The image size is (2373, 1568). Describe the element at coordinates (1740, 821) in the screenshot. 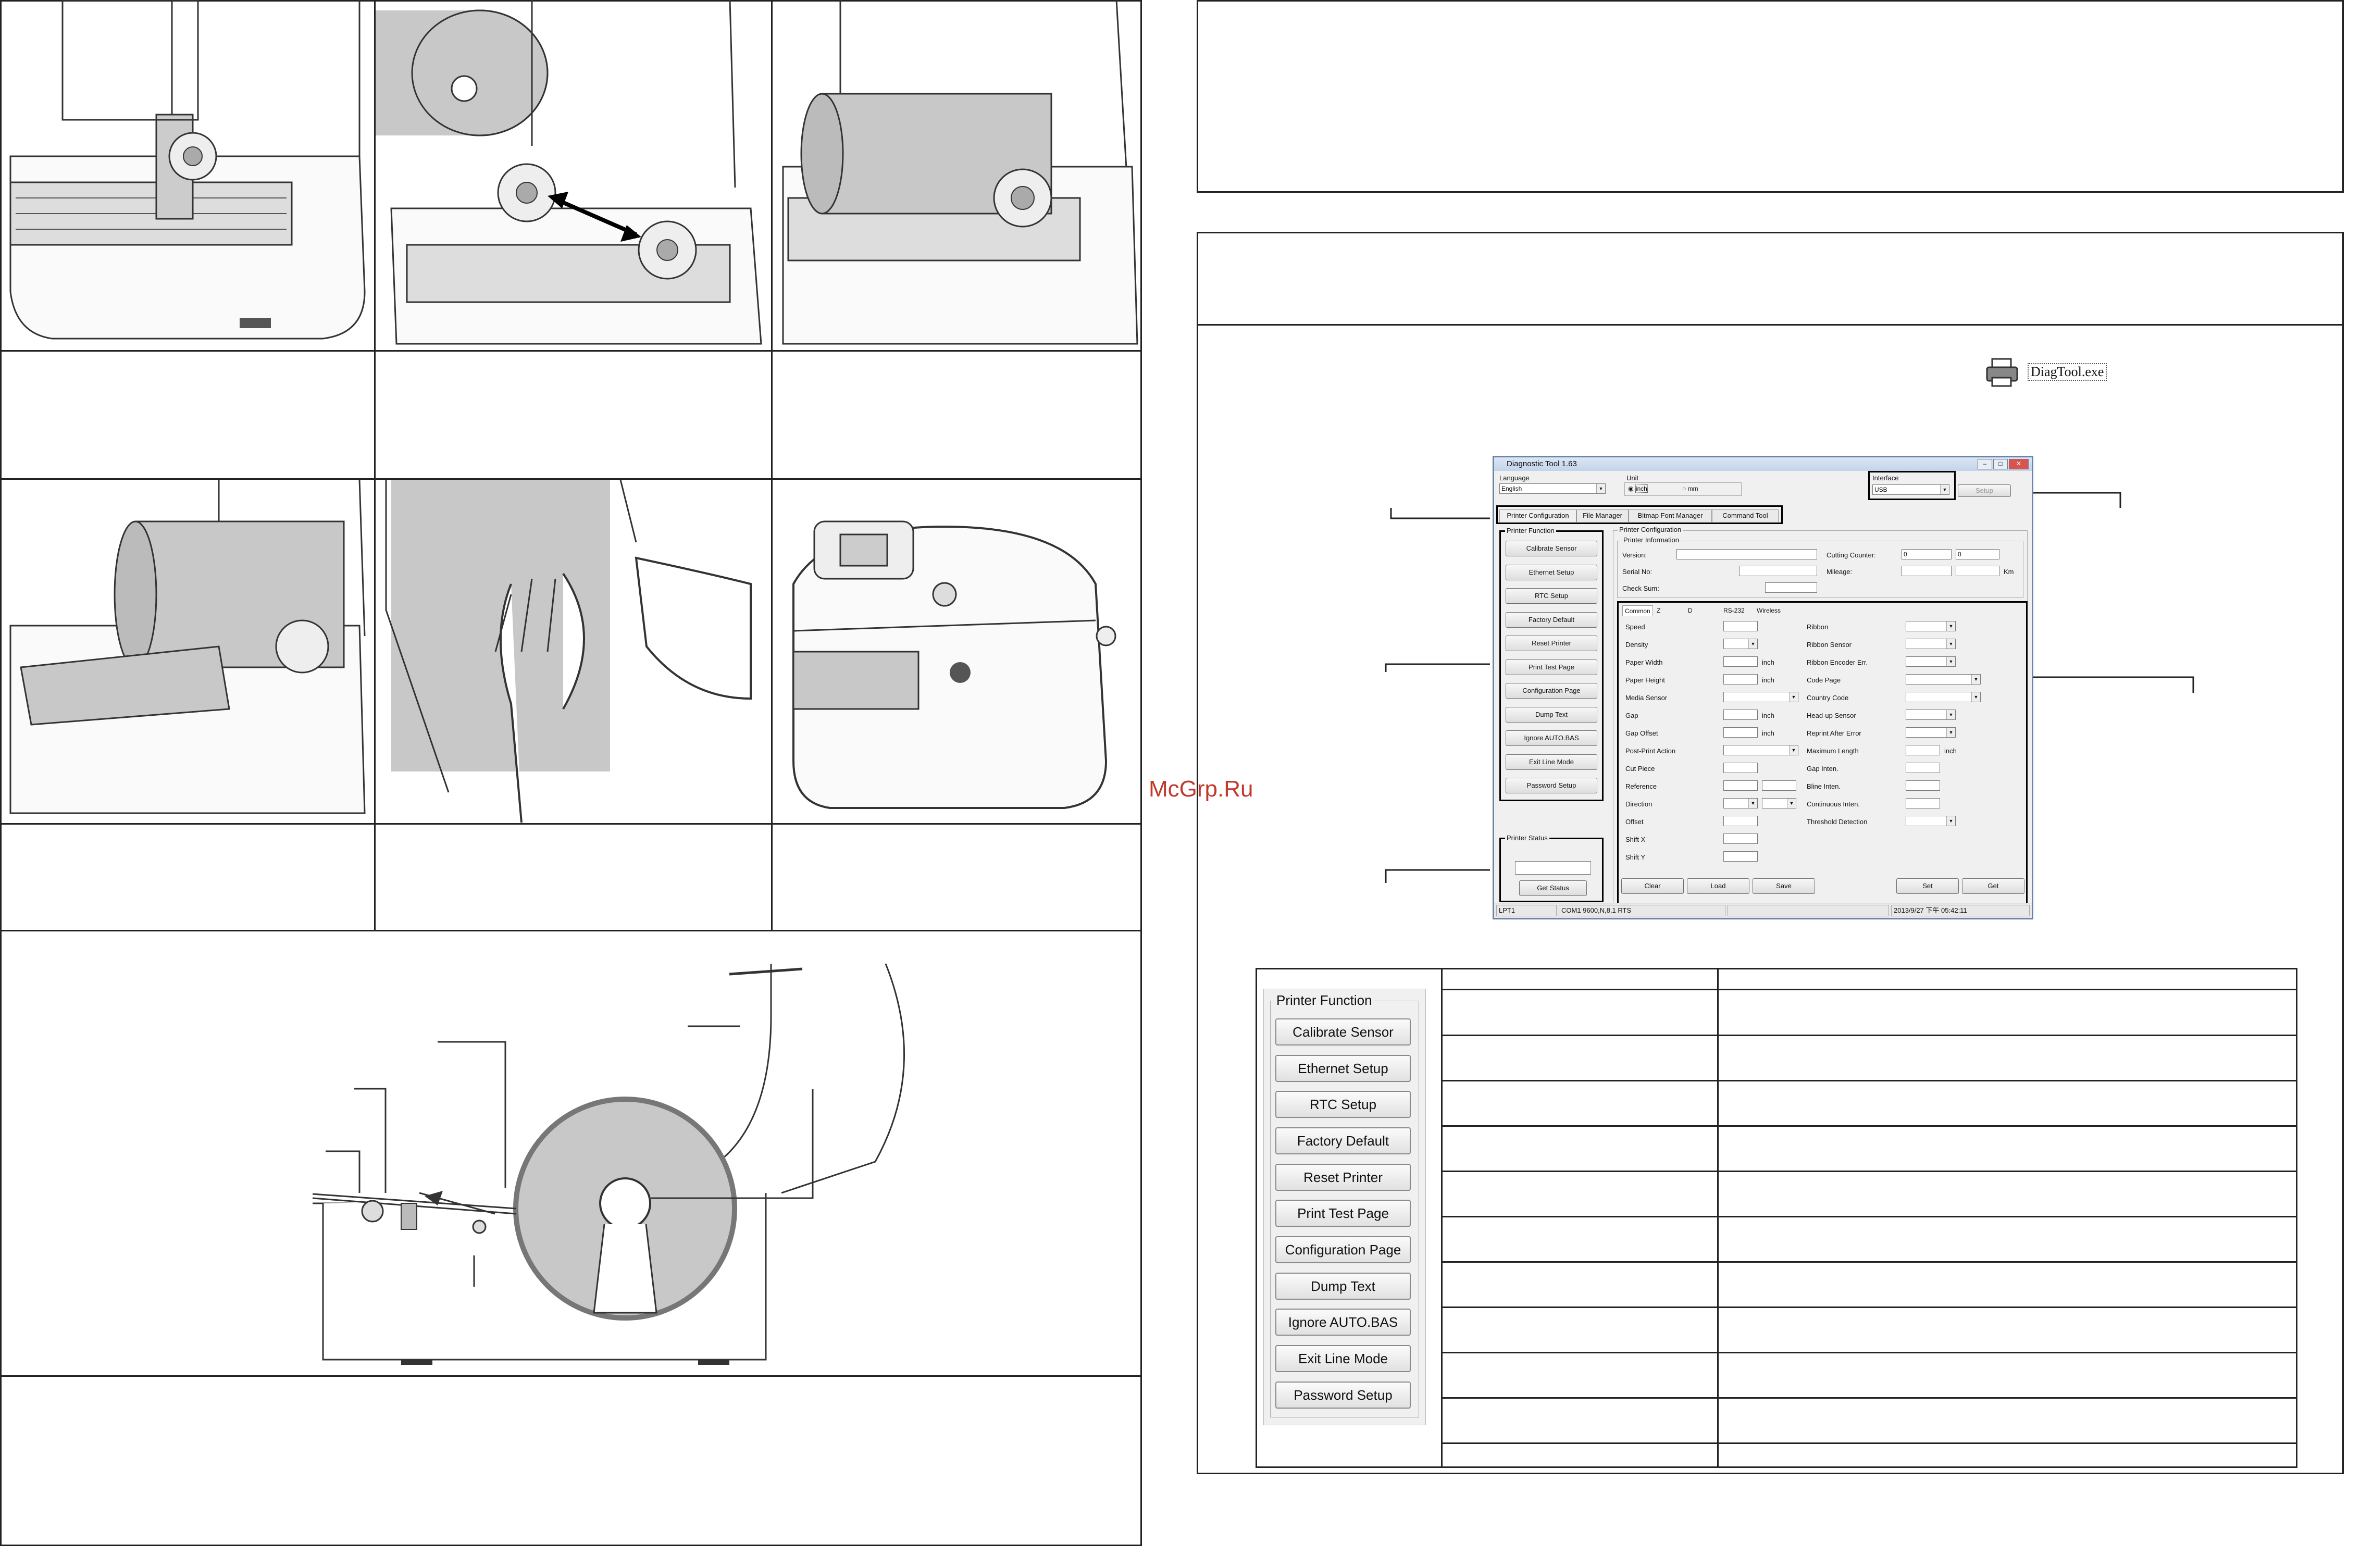

I see `offset-field` at that location.